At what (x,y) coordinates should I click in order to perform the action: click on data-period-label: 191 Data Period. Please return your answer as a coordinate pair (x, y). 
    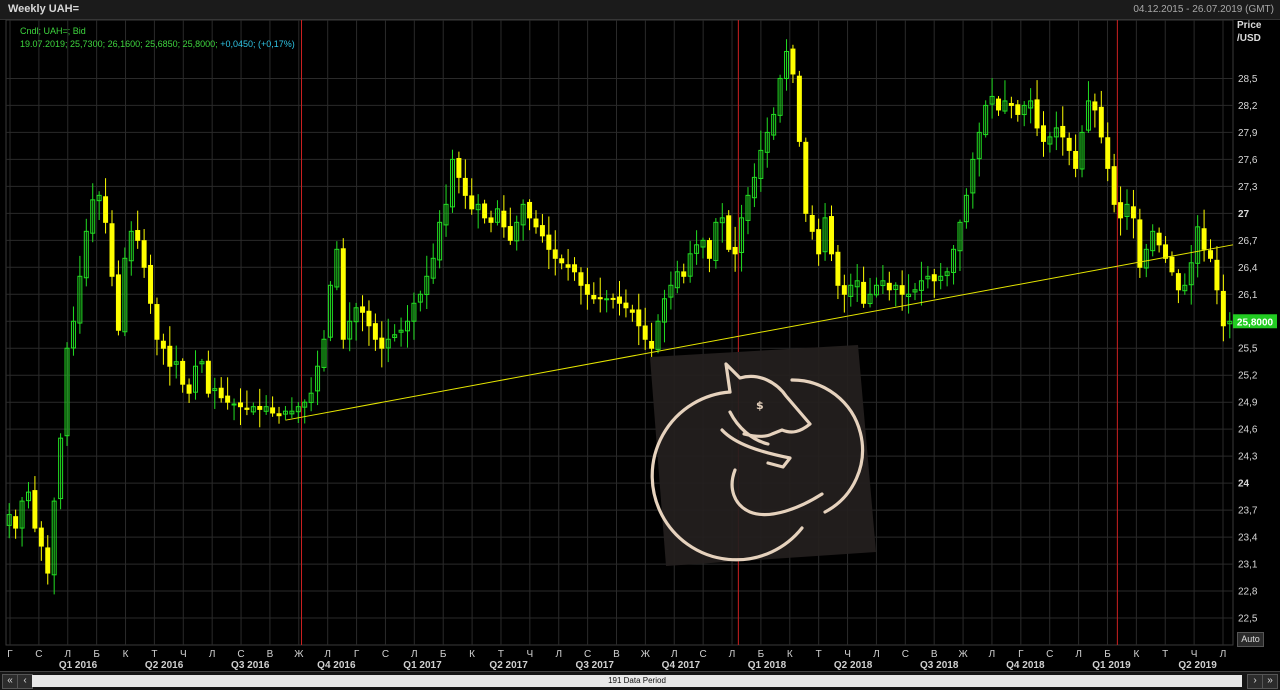
    Looking at the image, I should click on (637, 680).